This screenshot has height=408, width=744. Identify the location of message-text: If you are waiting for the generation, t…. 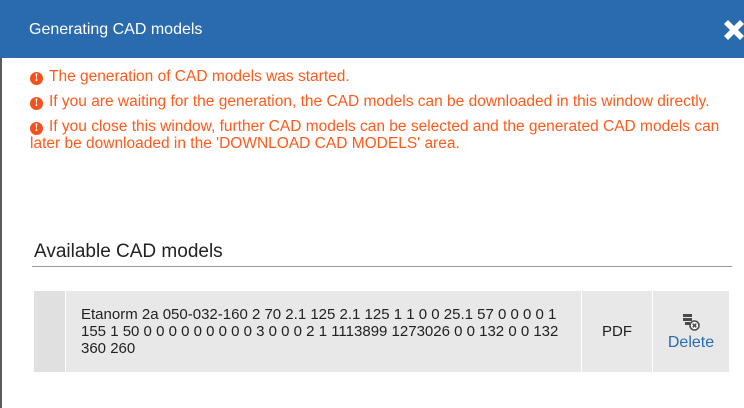
(379, 101).